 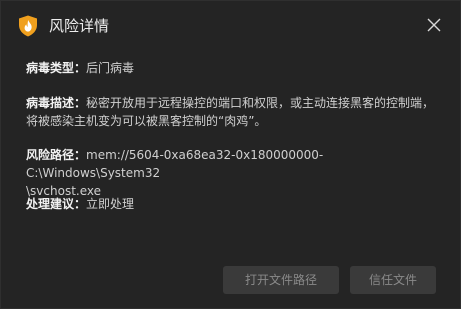 What do you see at coordinates (110, 204) in the screenshot?
I see `advice-value: 立即处理` at bounding box center [110, 204].